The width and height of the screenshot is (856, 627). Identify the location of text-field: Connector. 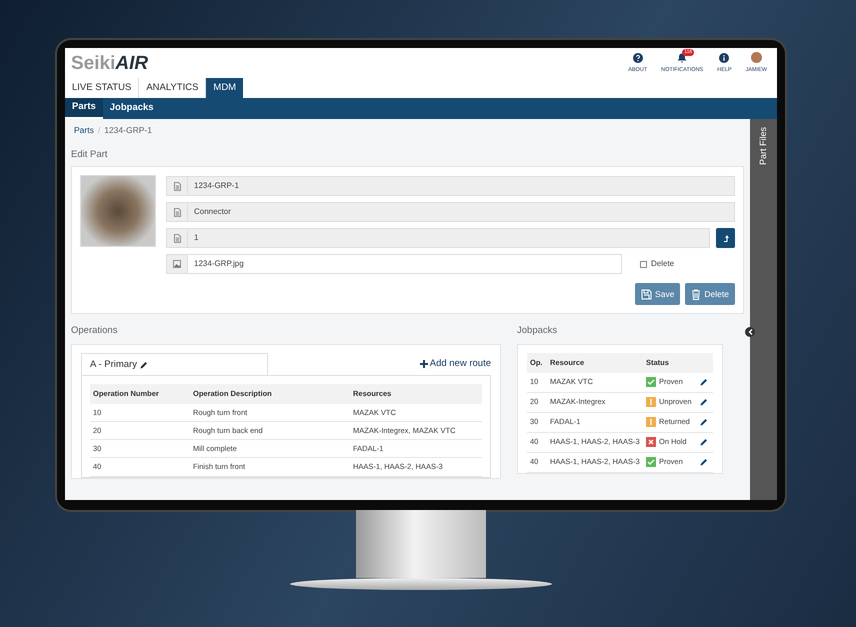
(450, 212).